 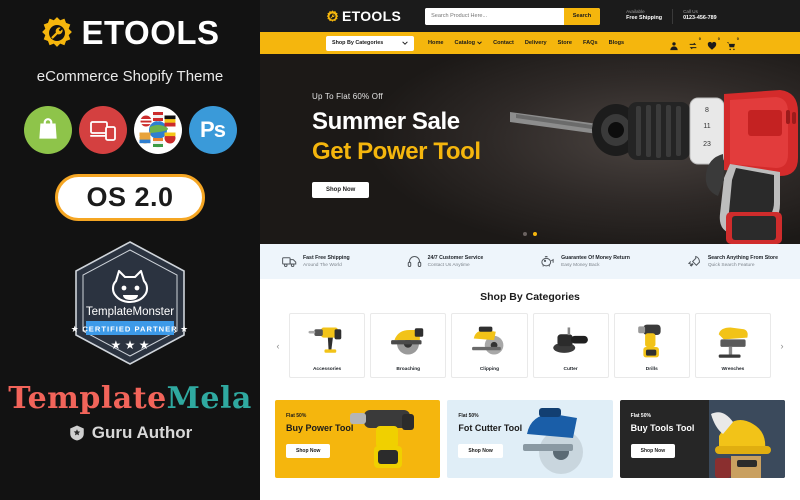 I want to click on store-logo: ETOOLS, so click(x=363, y=16).